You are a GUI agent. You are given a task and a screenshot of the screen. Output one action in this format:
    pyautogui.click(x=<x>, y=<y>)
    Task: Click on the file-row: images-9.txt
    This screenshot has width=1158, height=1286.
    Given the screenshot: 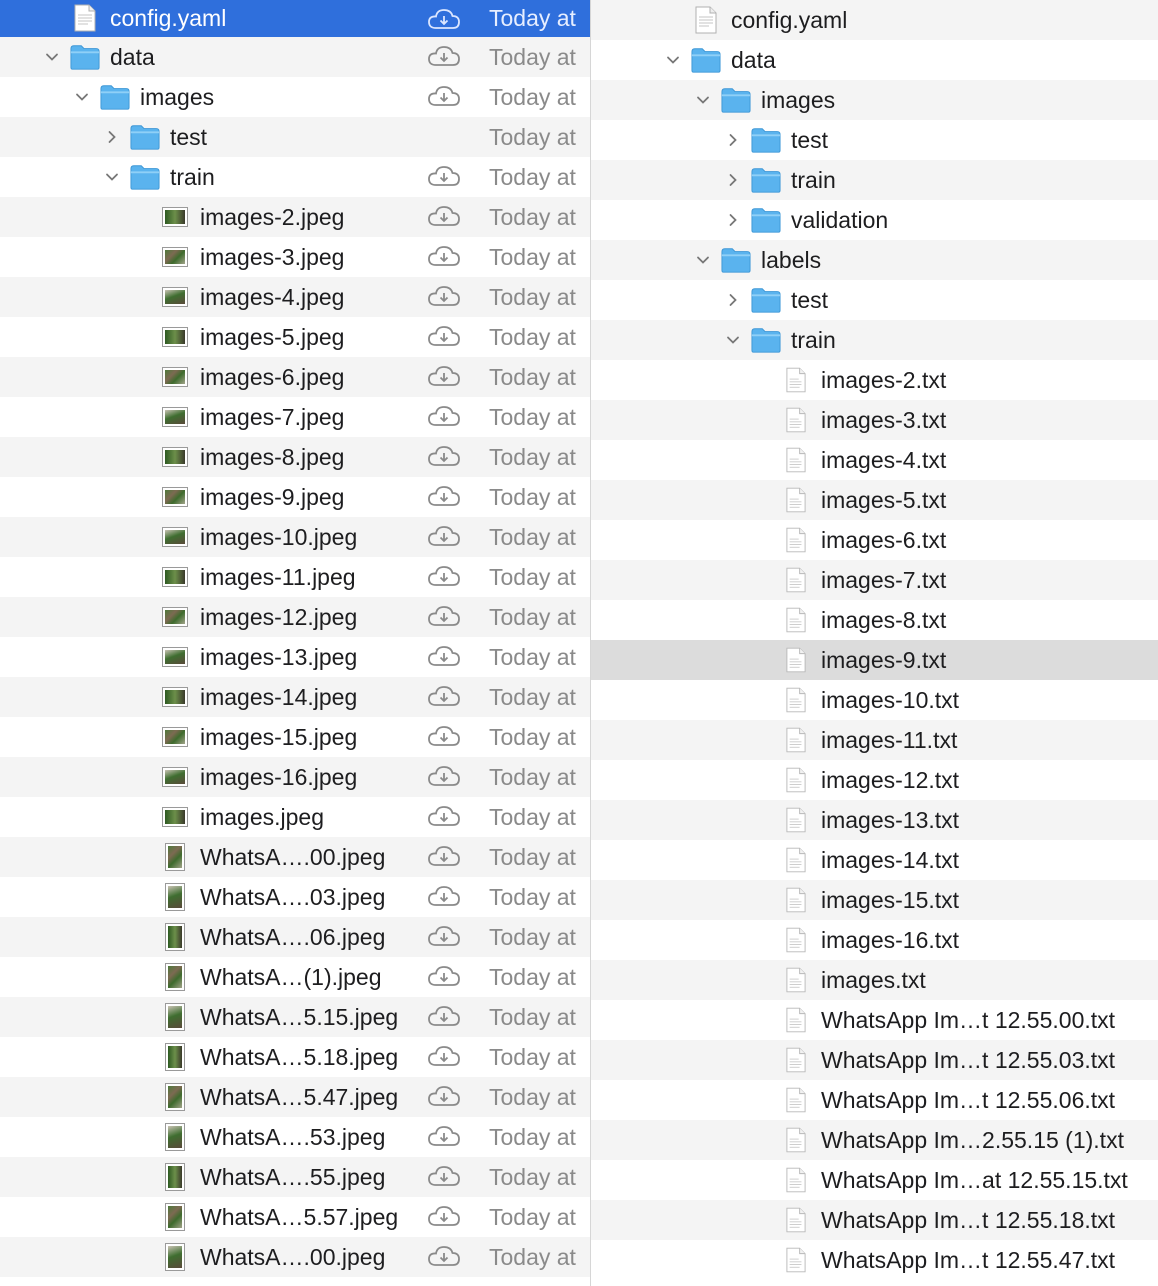 What is the action you would take?
    pyautogui.click(x=874, y=660)
    